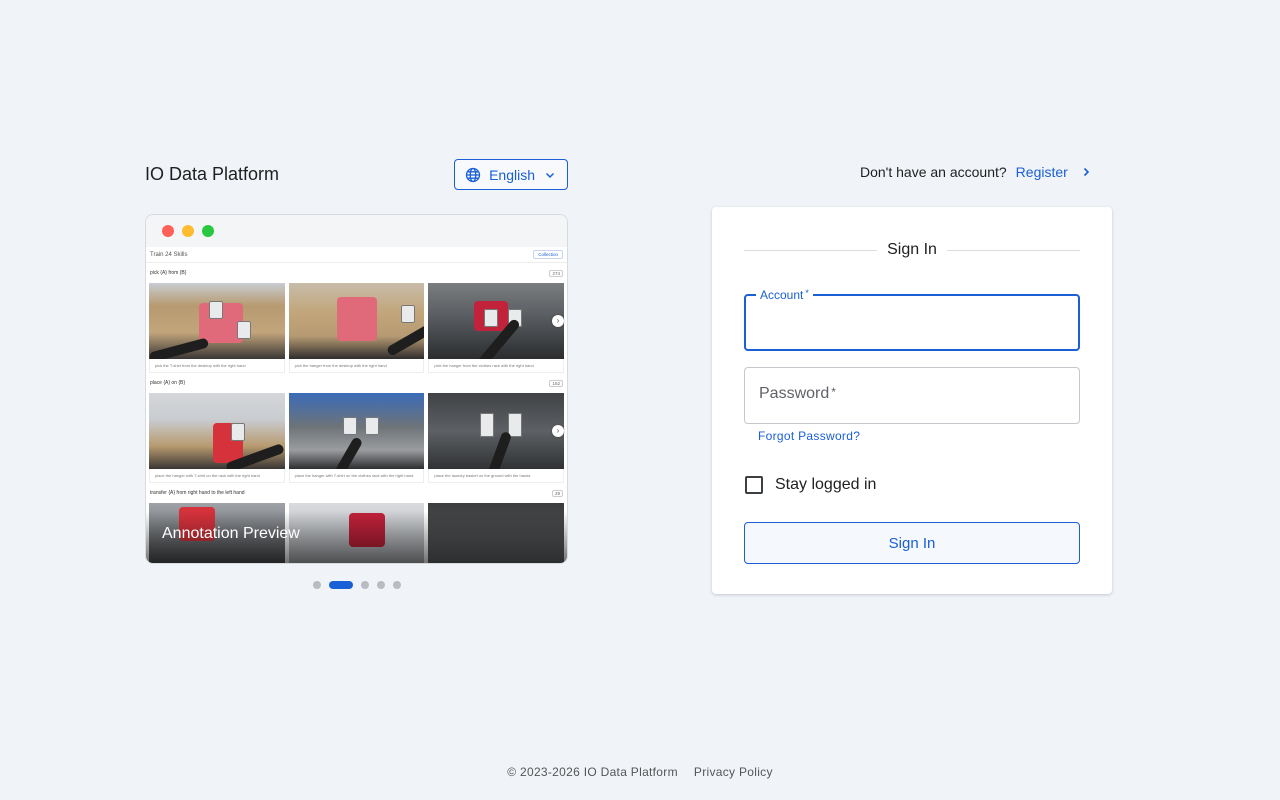 This screenshot has width=1280, height=800. What do you see at coordinates (356, 231) in the screenshot?
I see `window-titlebar` at bounding box center [356, 231].